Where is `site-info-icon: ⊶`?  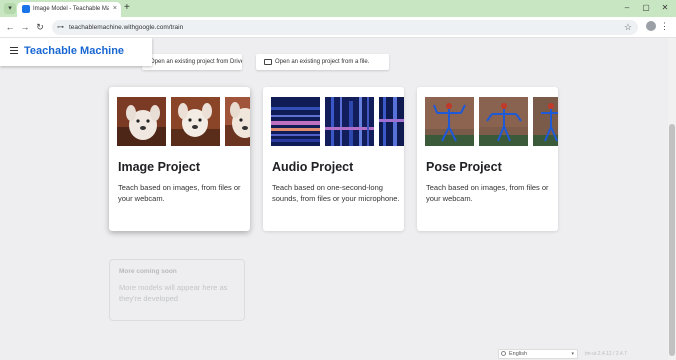
site-info-icon: ⊶ is located at coordinates (60, 27).